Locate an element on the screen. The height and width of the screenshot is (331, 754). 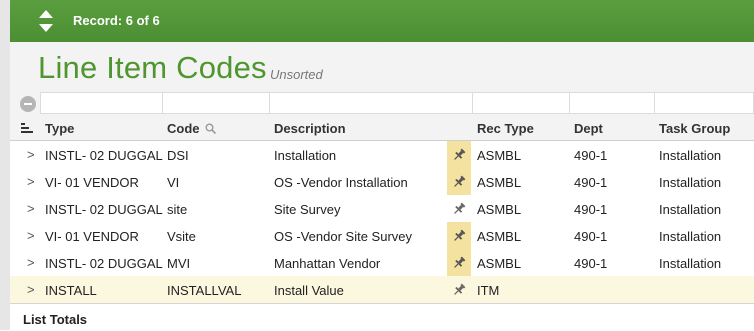
cell-type: INSTALL is located at coordinates (71, 290).